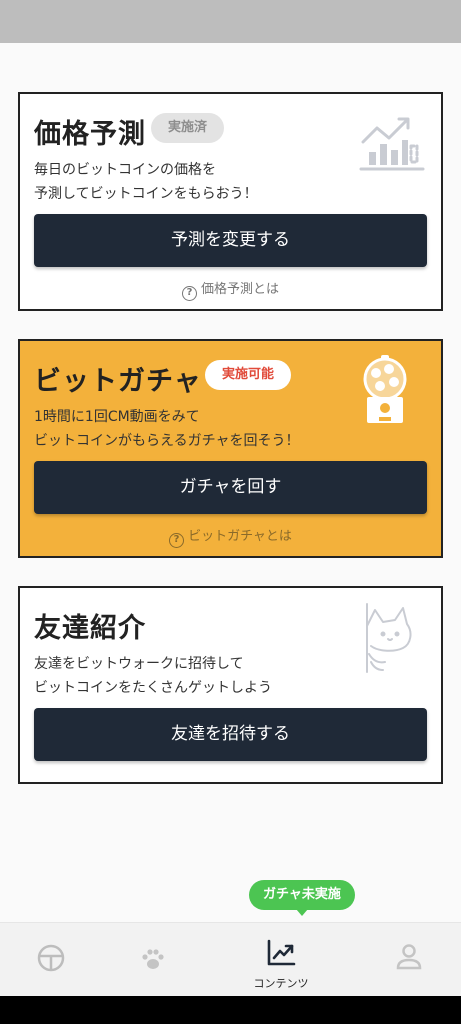  What do you see at coordinates (409, 957) in the screenshot?
I see `person-icon` at bounding box center [409, 957].